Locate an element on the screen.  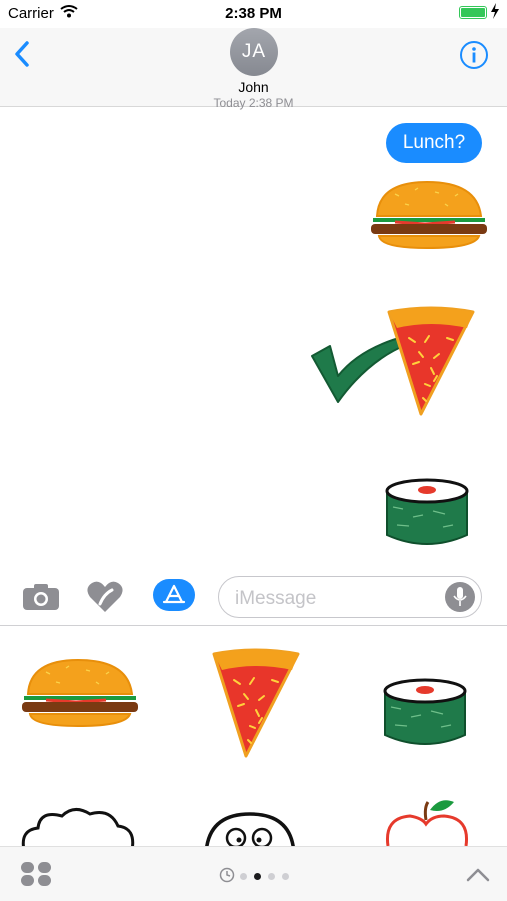
sushi-sticker-option is located at coordinates (425, 714).